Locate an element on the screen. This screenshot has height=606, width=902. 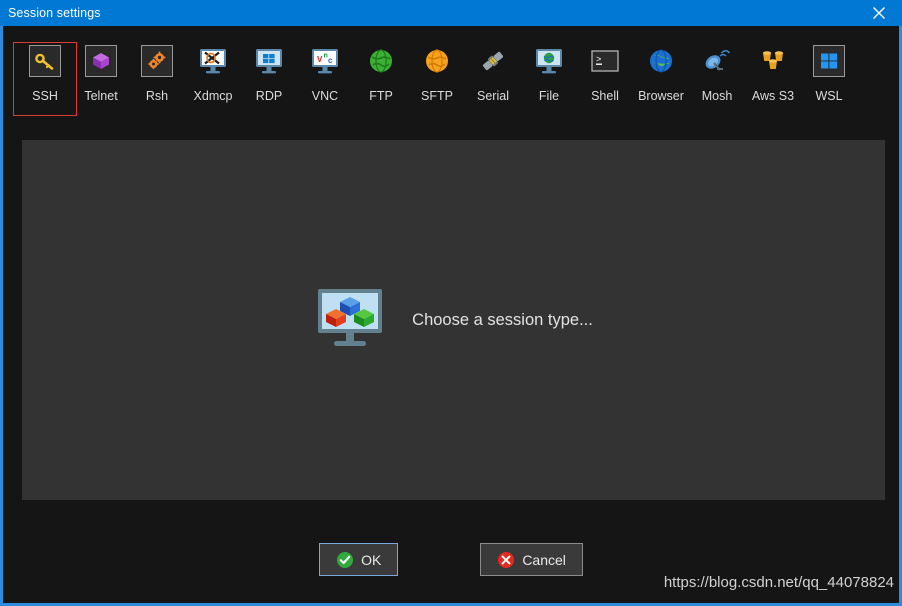
session-type-label: Serial is located at coordinates (493, 96).